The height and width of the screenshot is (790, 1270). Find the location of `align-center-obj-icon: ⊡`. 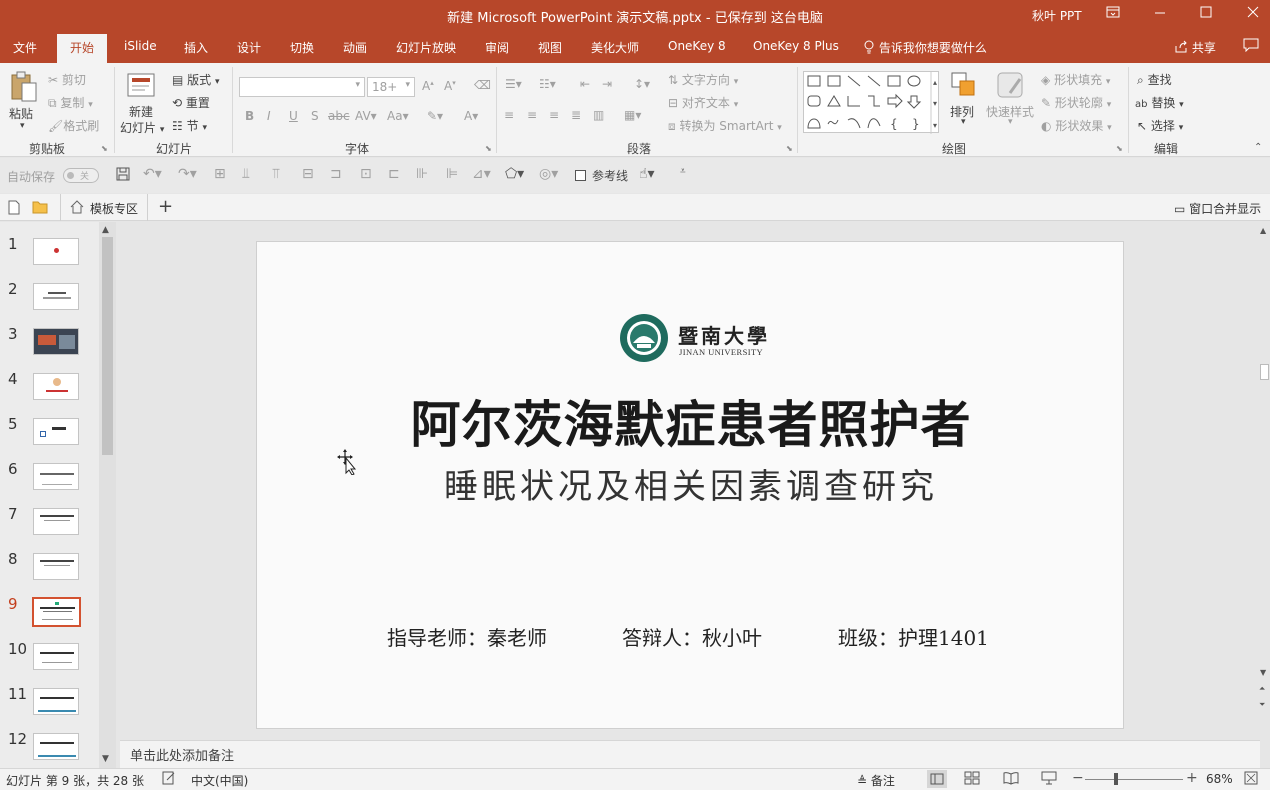

align-center-obj-icon: ⊡ is located at coordinates (366, 174).